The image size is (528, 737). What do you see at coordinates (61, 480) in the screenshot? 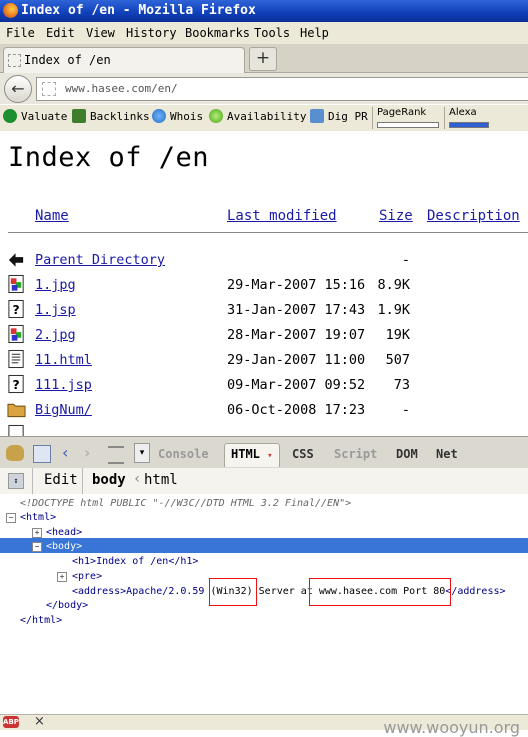
I see `edit-button: Edit` at bounding box center [61, 480].